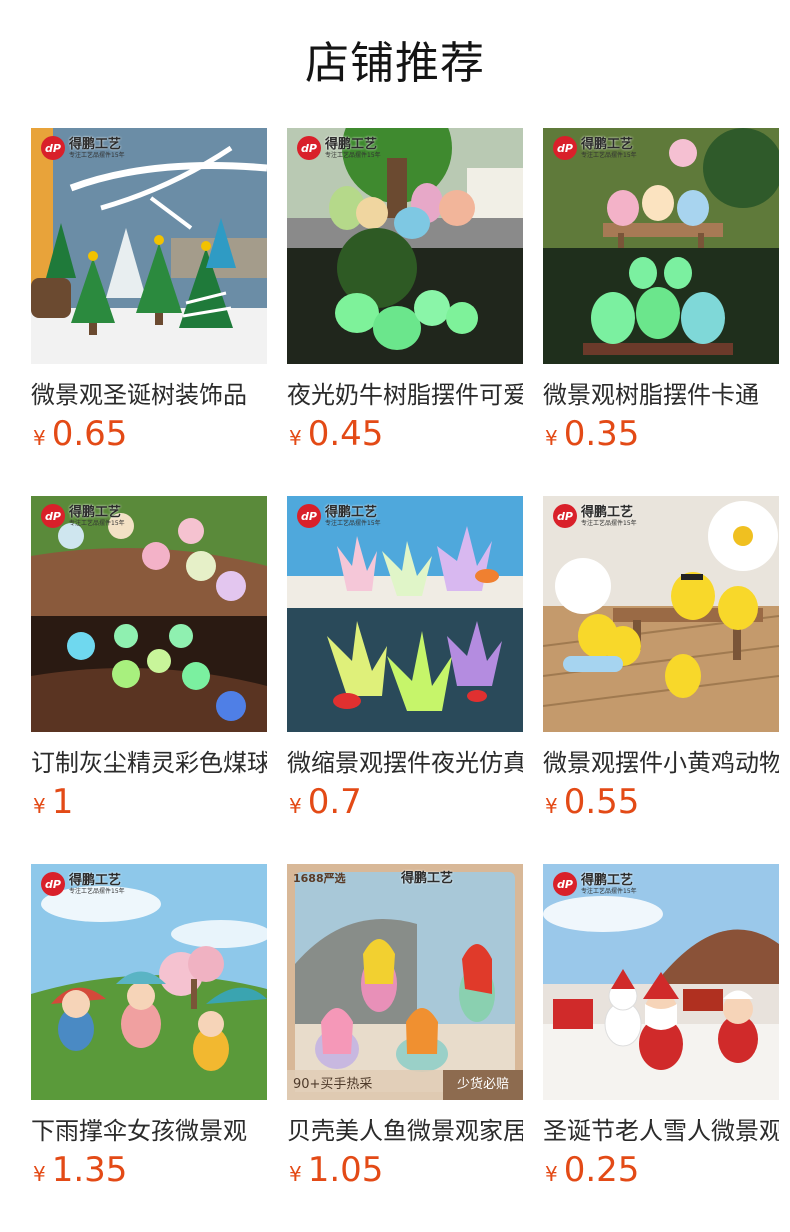 Image resolution: width=790 pixels, height=1232 pixels. I want to click on product-card: dP 得鹏工艺 专注工艺品摆件15年 微景观摆件小黄鸡动物 ¥ 0.55, so click(661, 680).